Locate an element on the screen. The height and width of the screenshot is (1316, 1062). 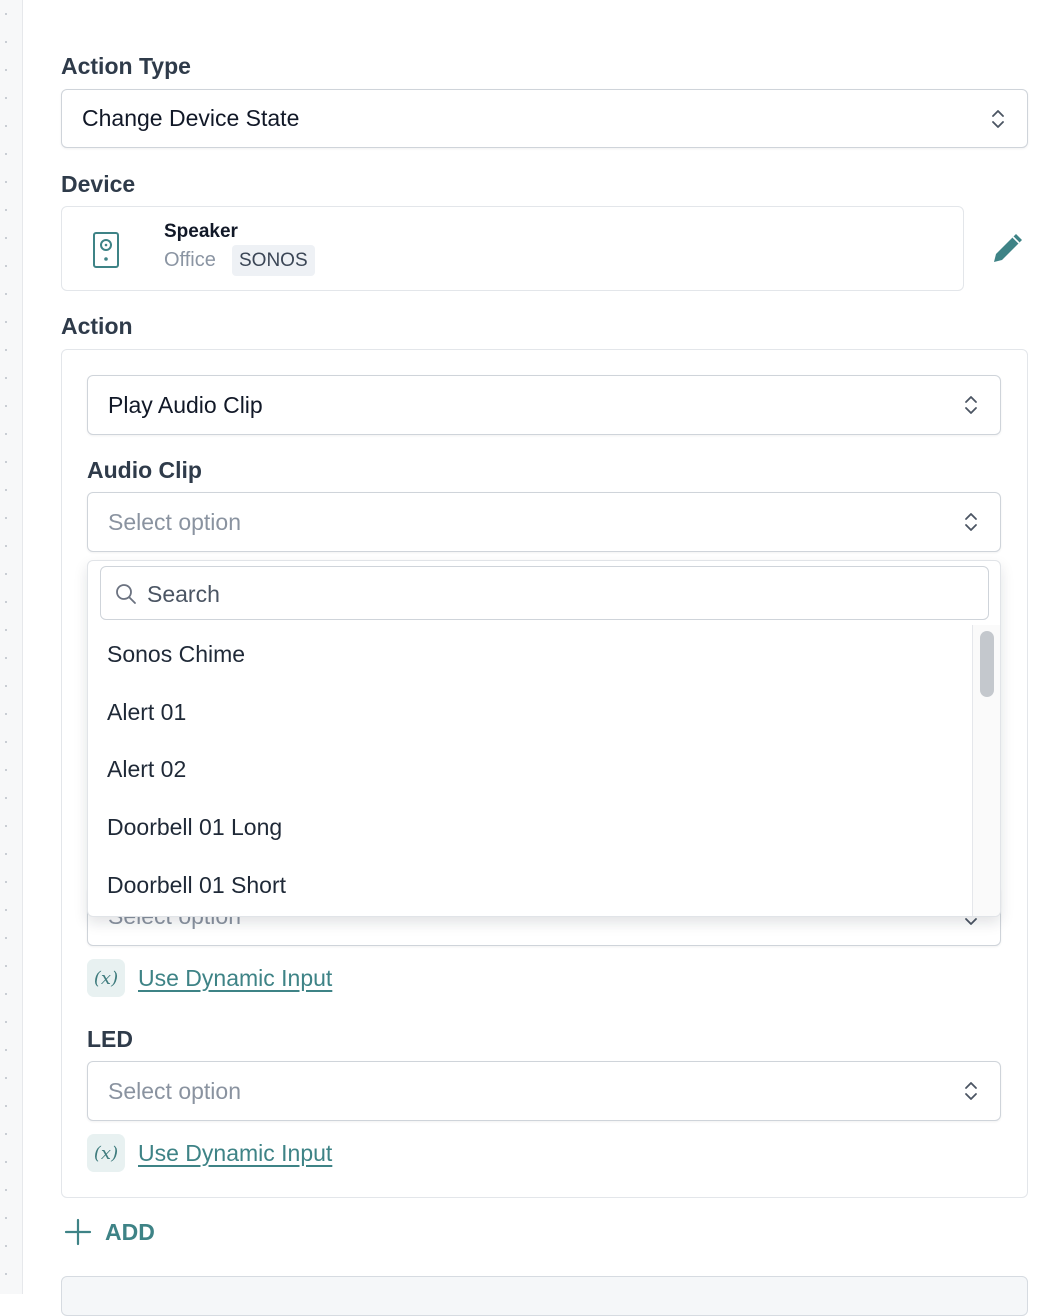
audio-clip-select: Select option is located at coordinates (544, 522).